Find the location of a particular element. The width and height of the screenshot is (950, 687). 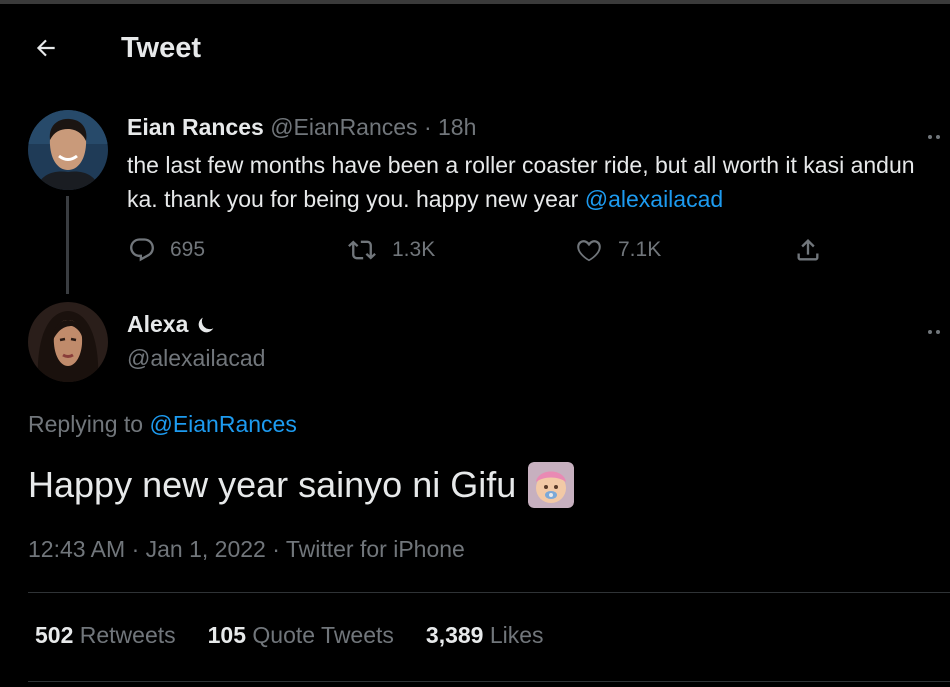

reply-author-label: Alexa is located at coordinates (158, 324).